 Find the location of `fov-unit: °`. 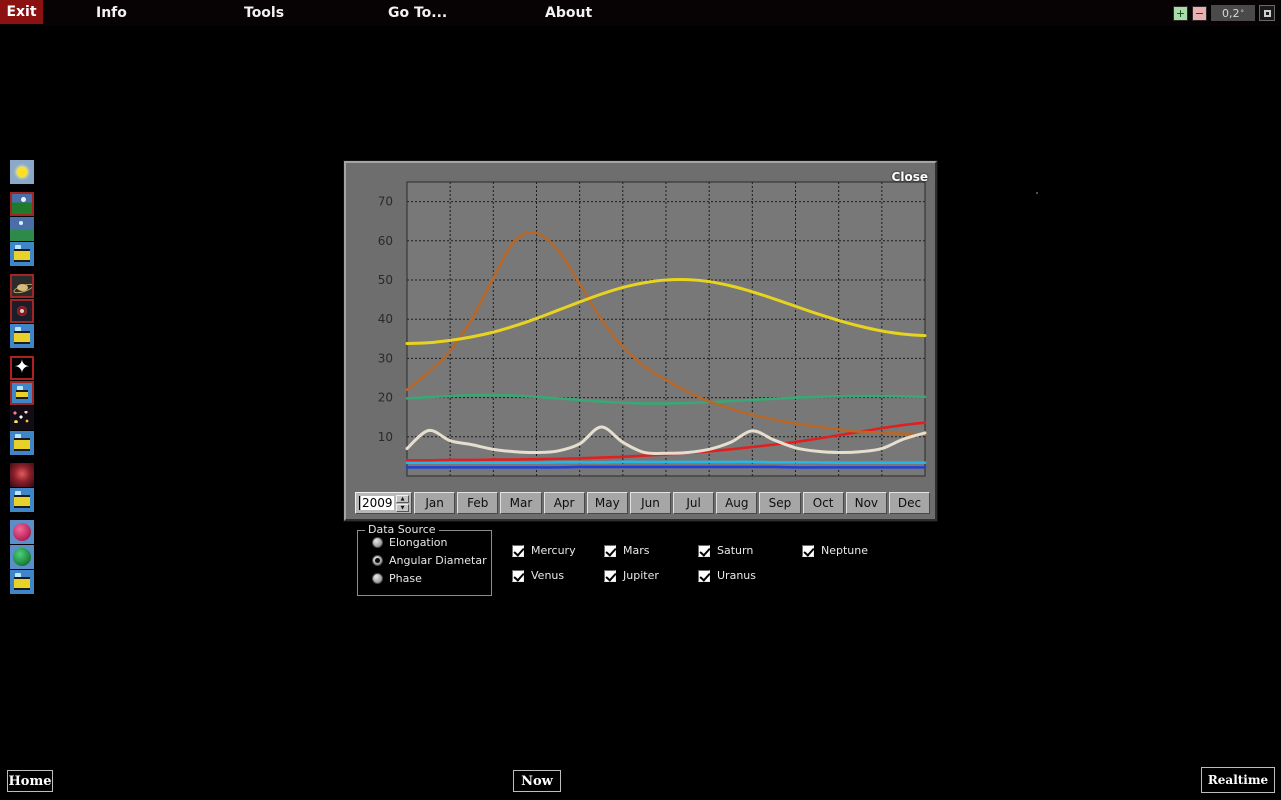

fov-unit: ° is located at coordinates (1242, 13).